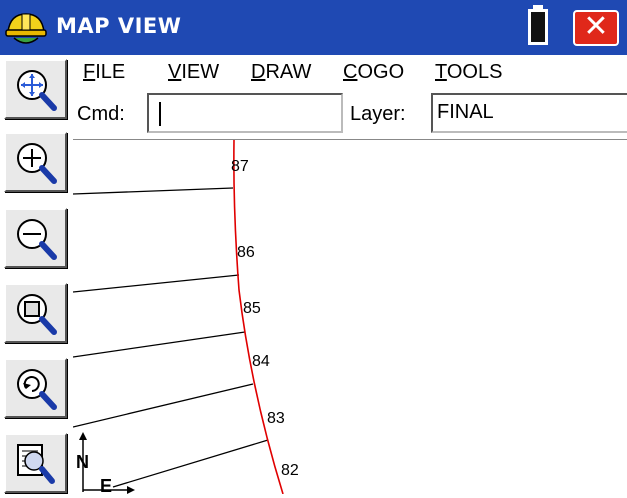  I want to click on command-input, so click(245, 113).